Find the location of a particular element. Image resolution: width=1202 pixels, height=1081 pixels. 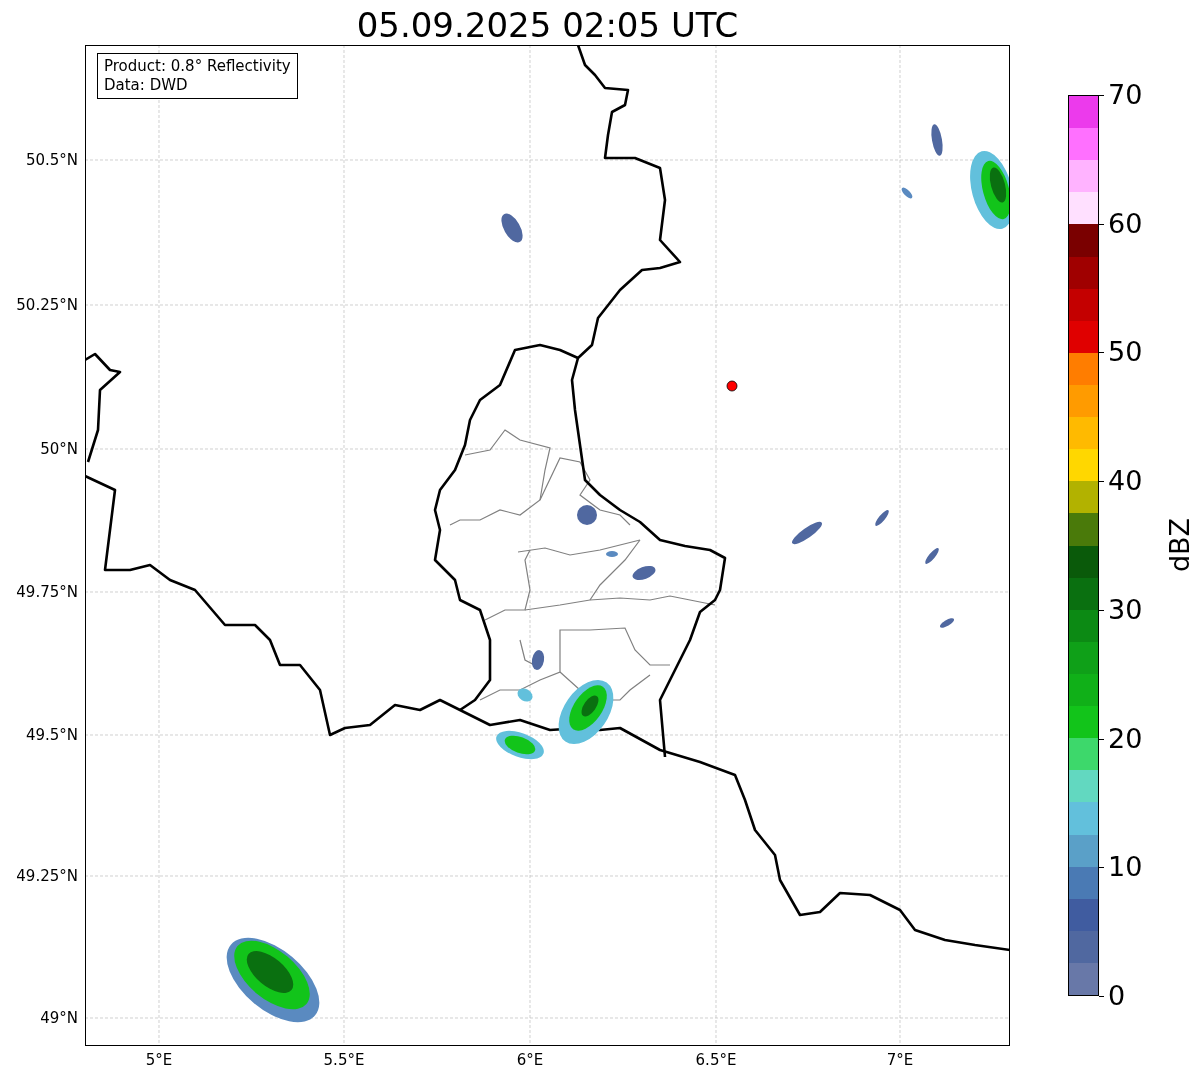

latitude-label: 49.25°N is located at coordinates (47, 876).